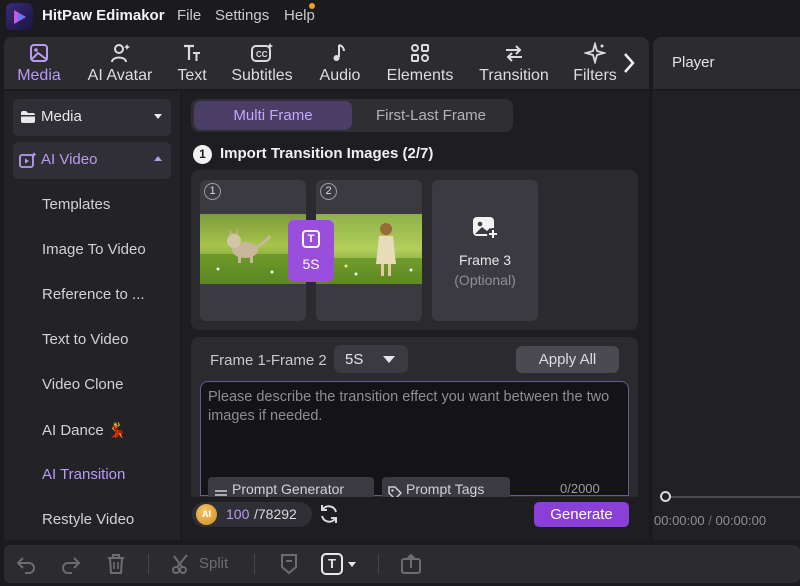  What do you see at coordinates (212, 191) in the screenshot?
I see `frame-number-badge: 1` at bounding box center [212, 191].